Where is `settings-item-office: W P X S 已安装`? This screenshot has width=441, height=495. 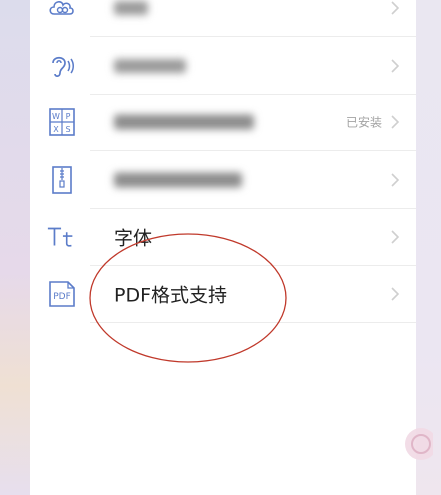
settings-item-office: W P X S 已安装 is located at coordinates (223, 122).